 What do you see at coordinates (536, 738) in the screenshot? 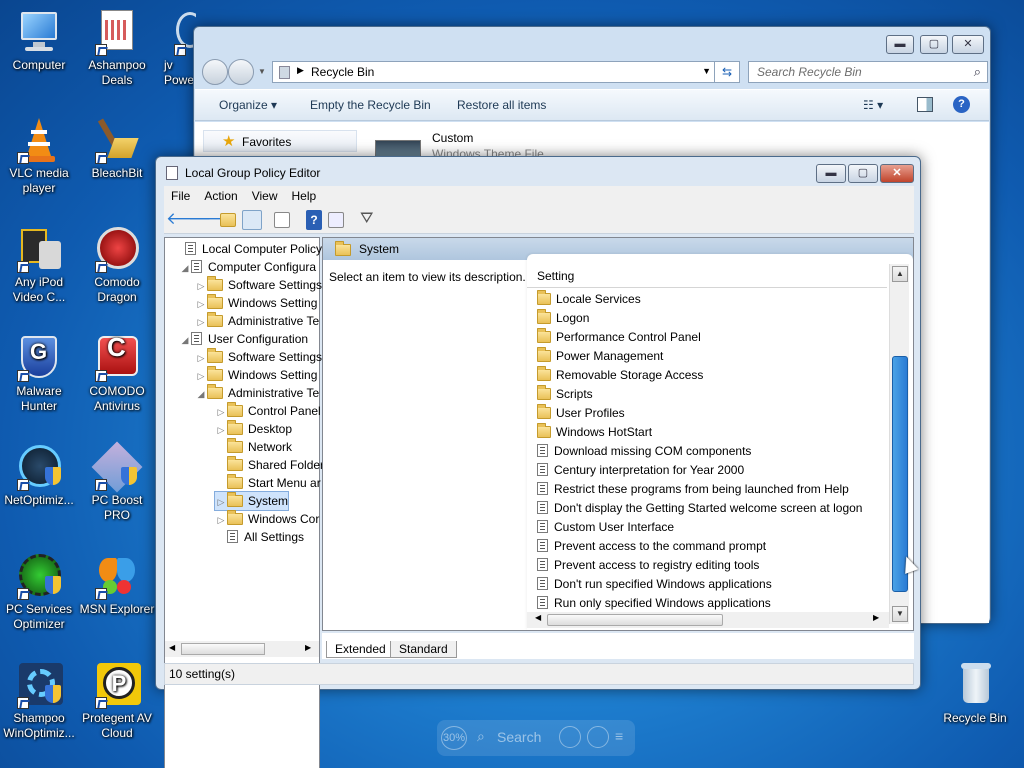
I see `floating-search-bar: 30% ⌕ Search ≡` at bounding box center [536, 738].